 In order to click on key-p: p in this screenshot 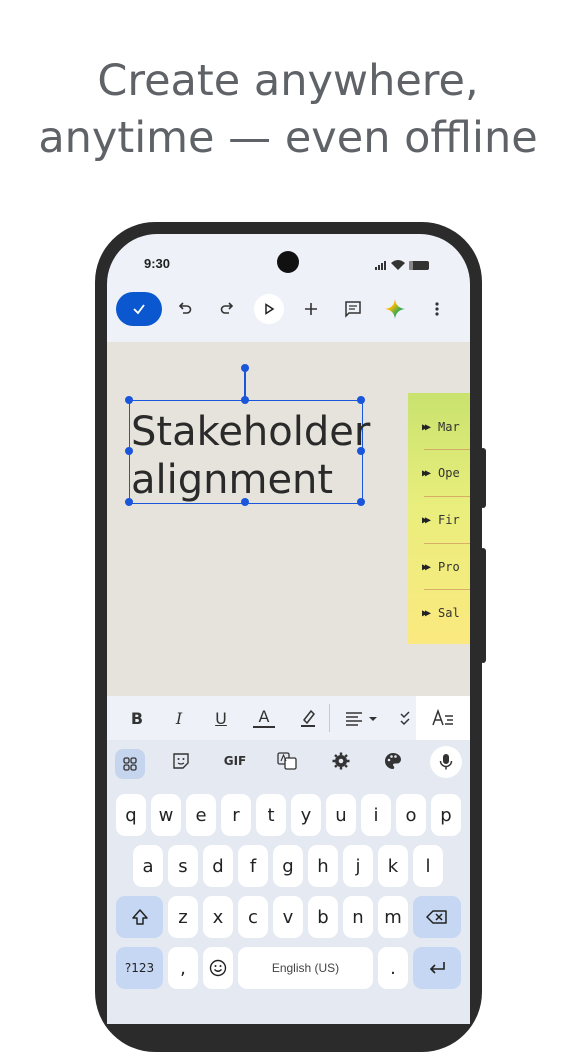, I will do `click(446, 815)`.